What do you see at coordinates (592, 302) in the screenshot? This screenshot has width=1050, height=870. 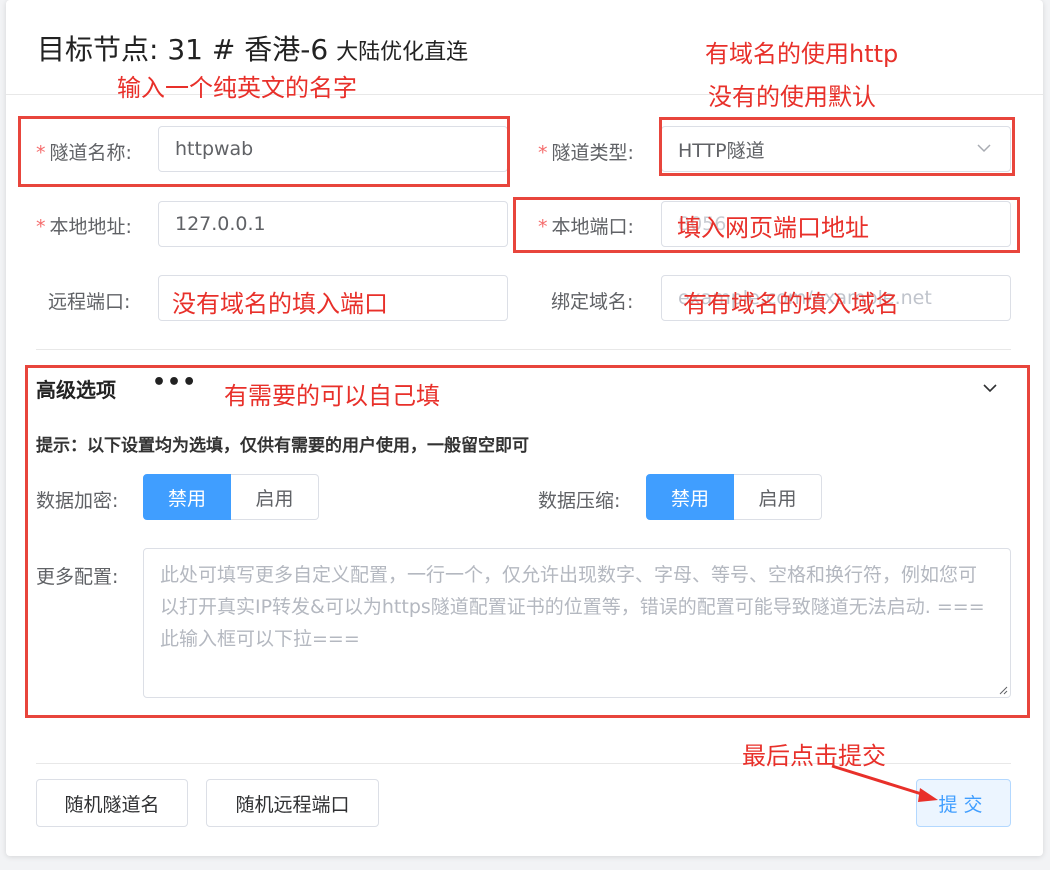 I see `domain-label: 绑定域名:` at bounding box center [592, 302].